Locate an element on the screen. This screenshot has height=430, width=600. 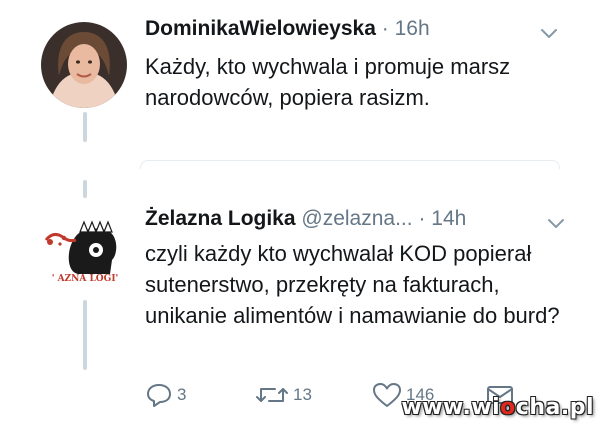
retweet-icon is located at coordinates (272, 395).